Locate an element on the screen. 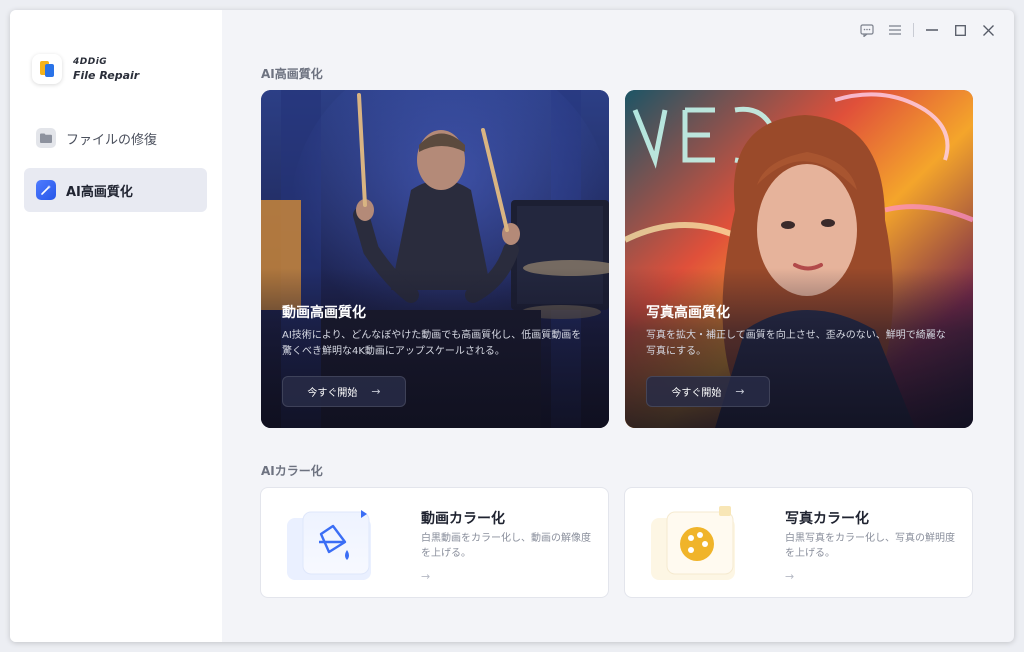  section-title-ai-enhance: AI高画質化 is located at coordinates (292, 74).